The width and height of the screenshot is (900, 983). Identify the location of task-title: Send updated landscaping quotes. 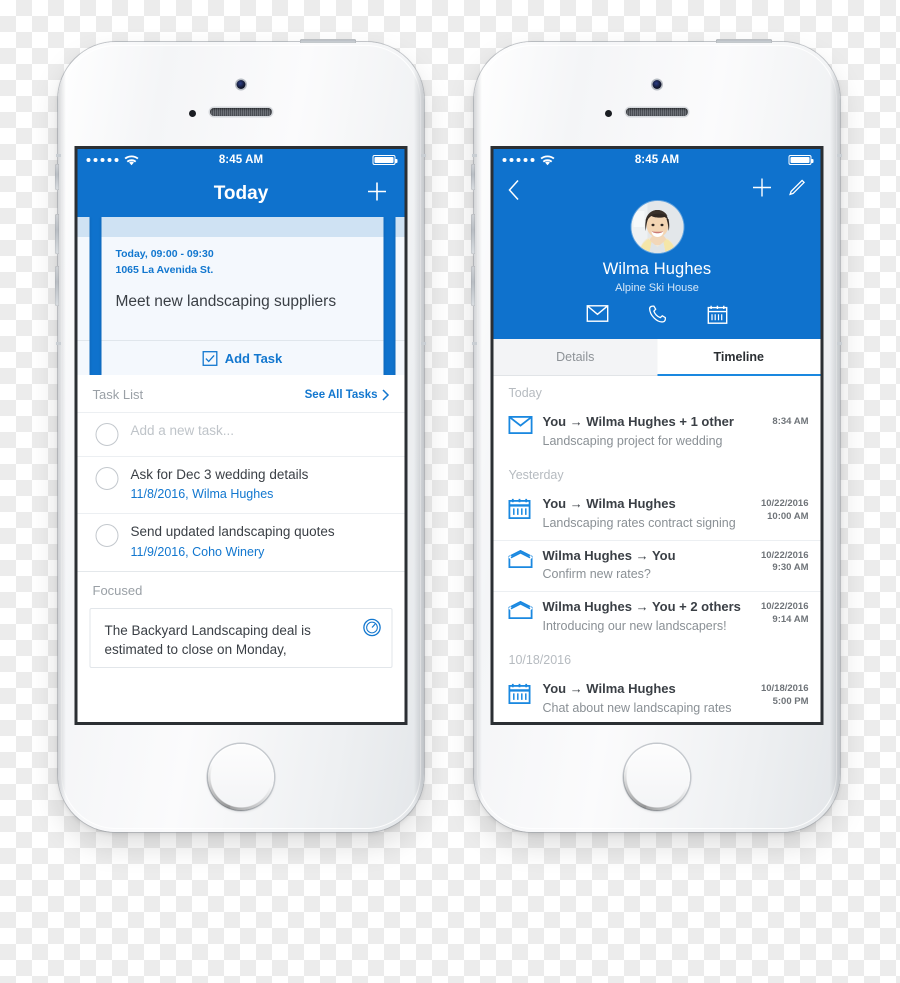
(232, 532).